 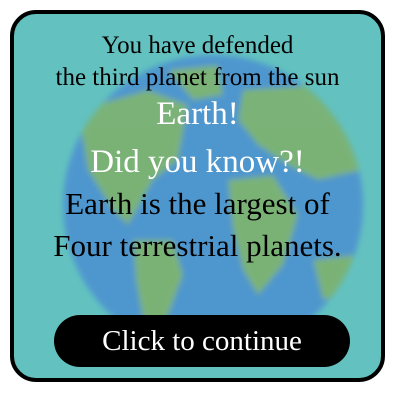 What do you see at coordinates (197, 162) in the screenshot?
I see `did-you-know-heading: Did you know?!` at bounding box center [197, 162].